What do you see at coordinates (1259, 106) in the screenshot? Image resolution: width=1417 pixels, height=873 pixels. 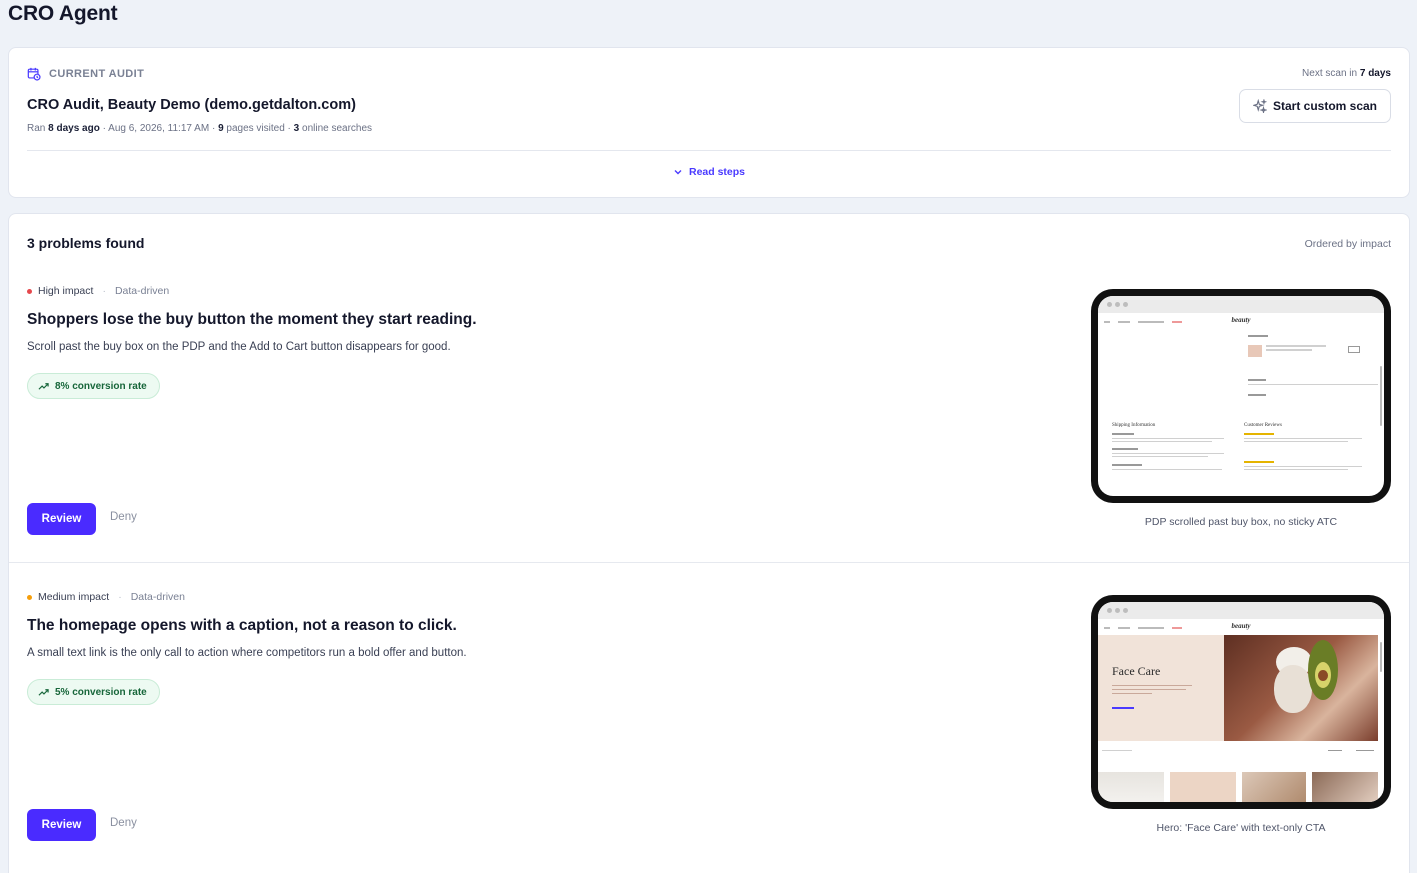 I see `sparkle-icon` at bounding box center [1259, 106].